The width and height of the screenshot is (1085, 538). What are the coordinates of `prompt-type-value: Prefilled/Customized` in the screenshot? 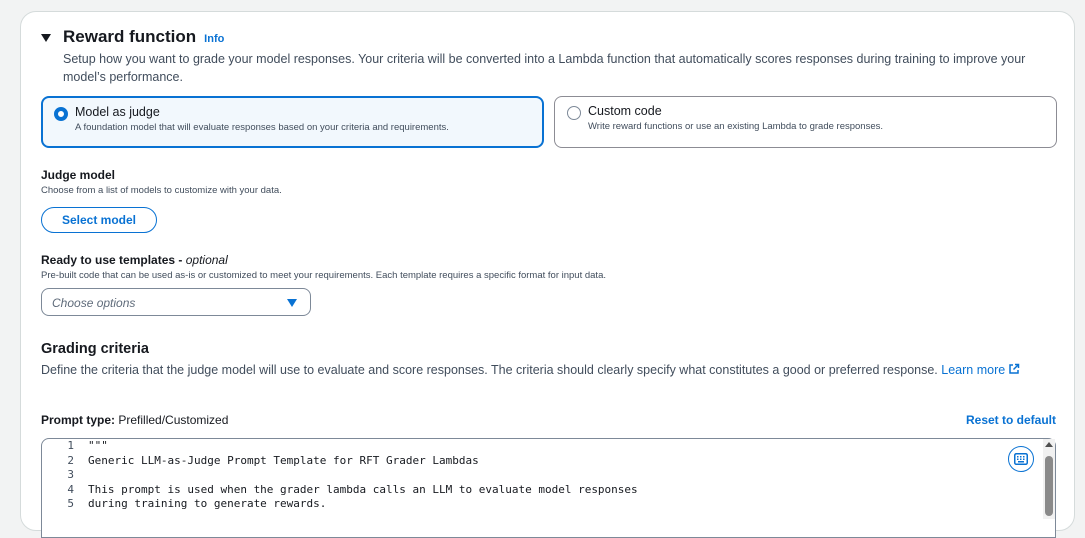 It's located at (172, 420).